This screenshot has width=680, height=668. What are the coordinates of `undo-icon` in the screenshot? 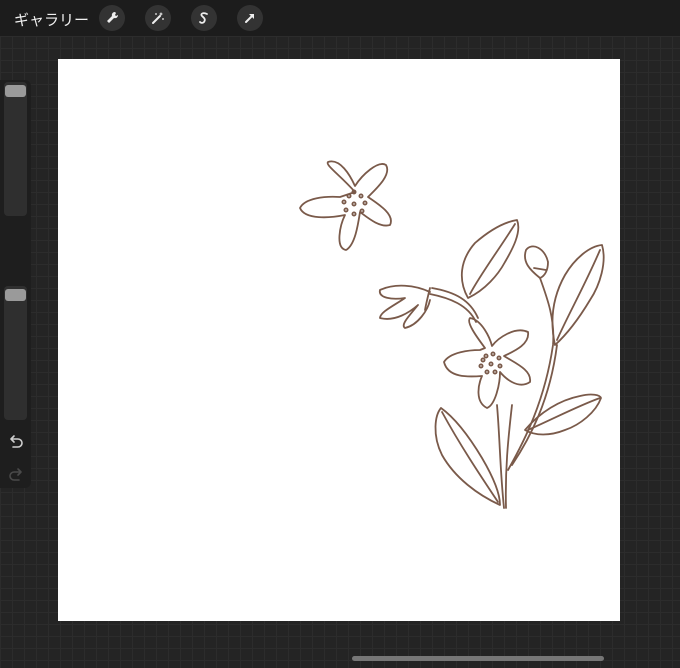 It's located at (16, 442).